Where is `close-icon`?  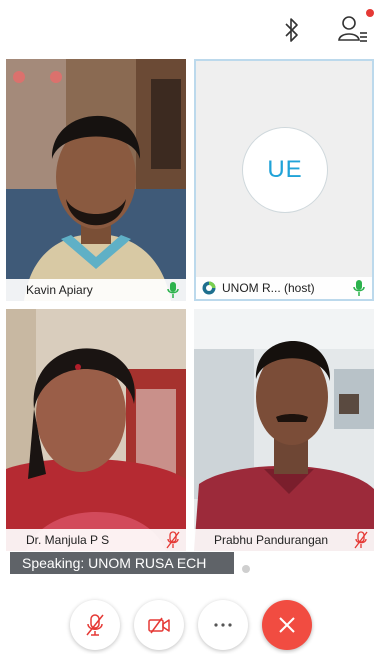
close-icon is located at coordinates (287, 625).